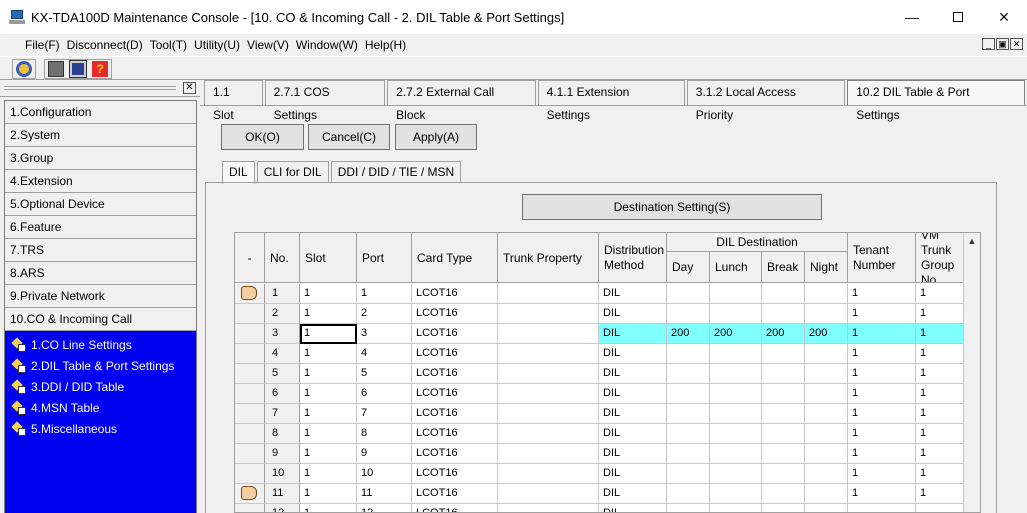  Describe the element at coordinates (78, 69) in the screenshot. I see `monitor-icon` at that location.